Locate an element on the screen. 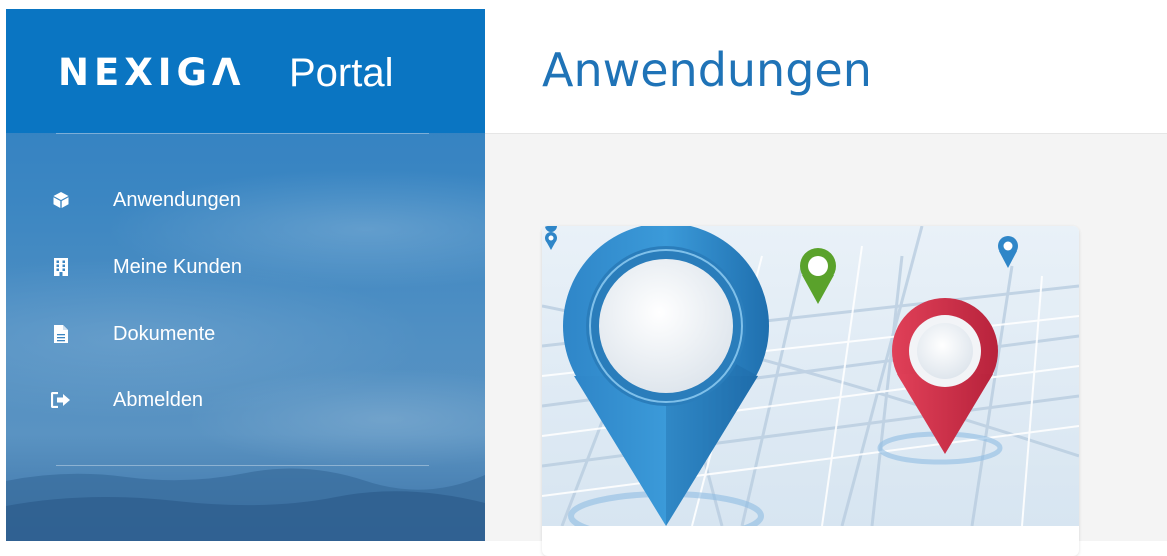  sidebar-item-label: Meine Kunden is located at coordinates (177, 266).